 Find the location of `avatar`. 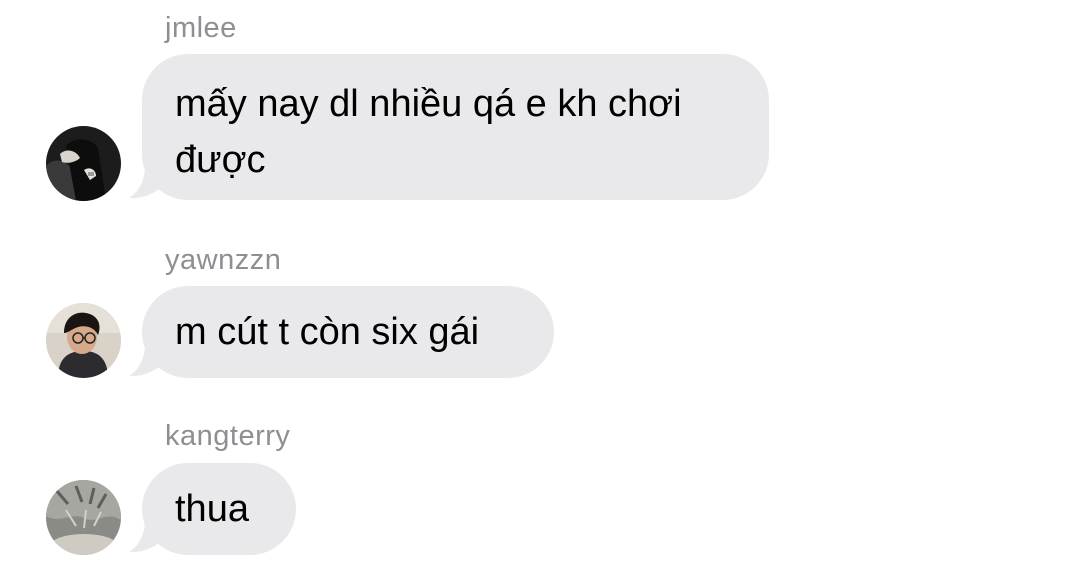

avatar is located at coordinates (83, 517).